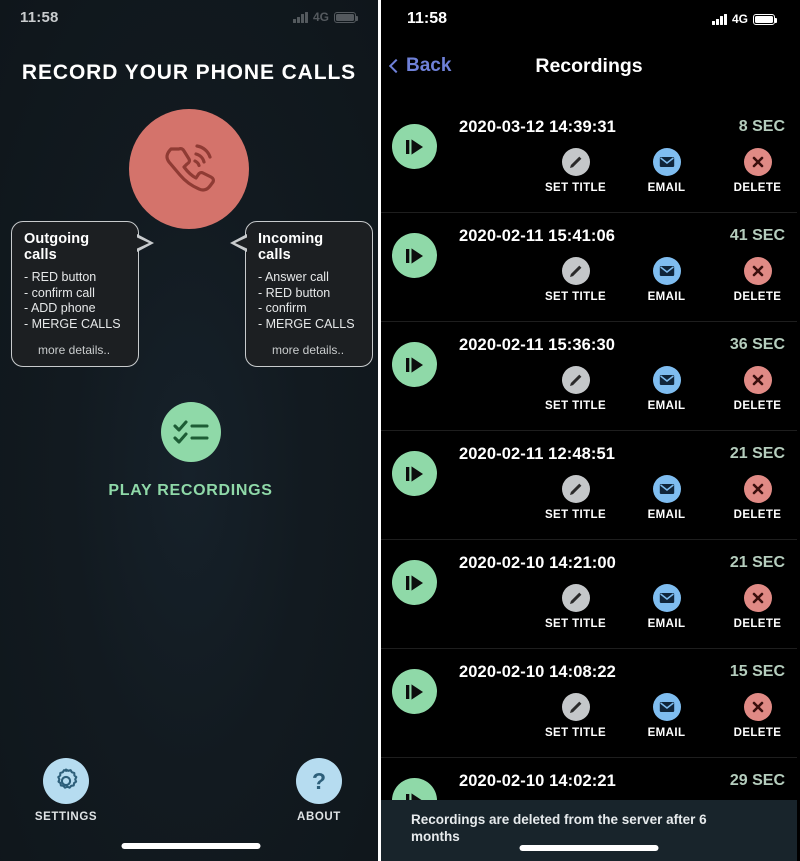 The width and height of the screenshot is (800, 861). I want to click on status-time: 11:58, so click(39, 17).